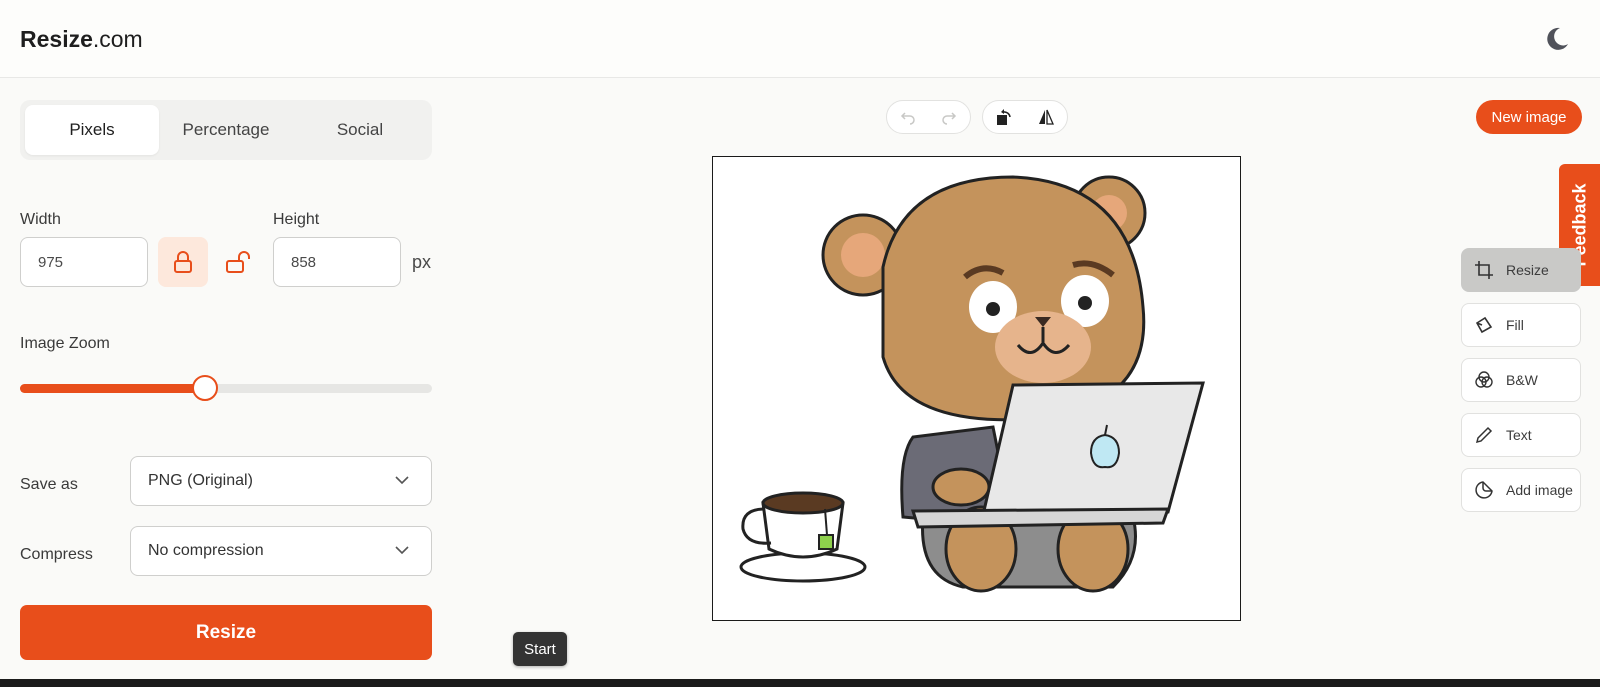 The height and width of the screenshot is (687, 1600). I want to click on logo: Resize.com, so click(81, 39).